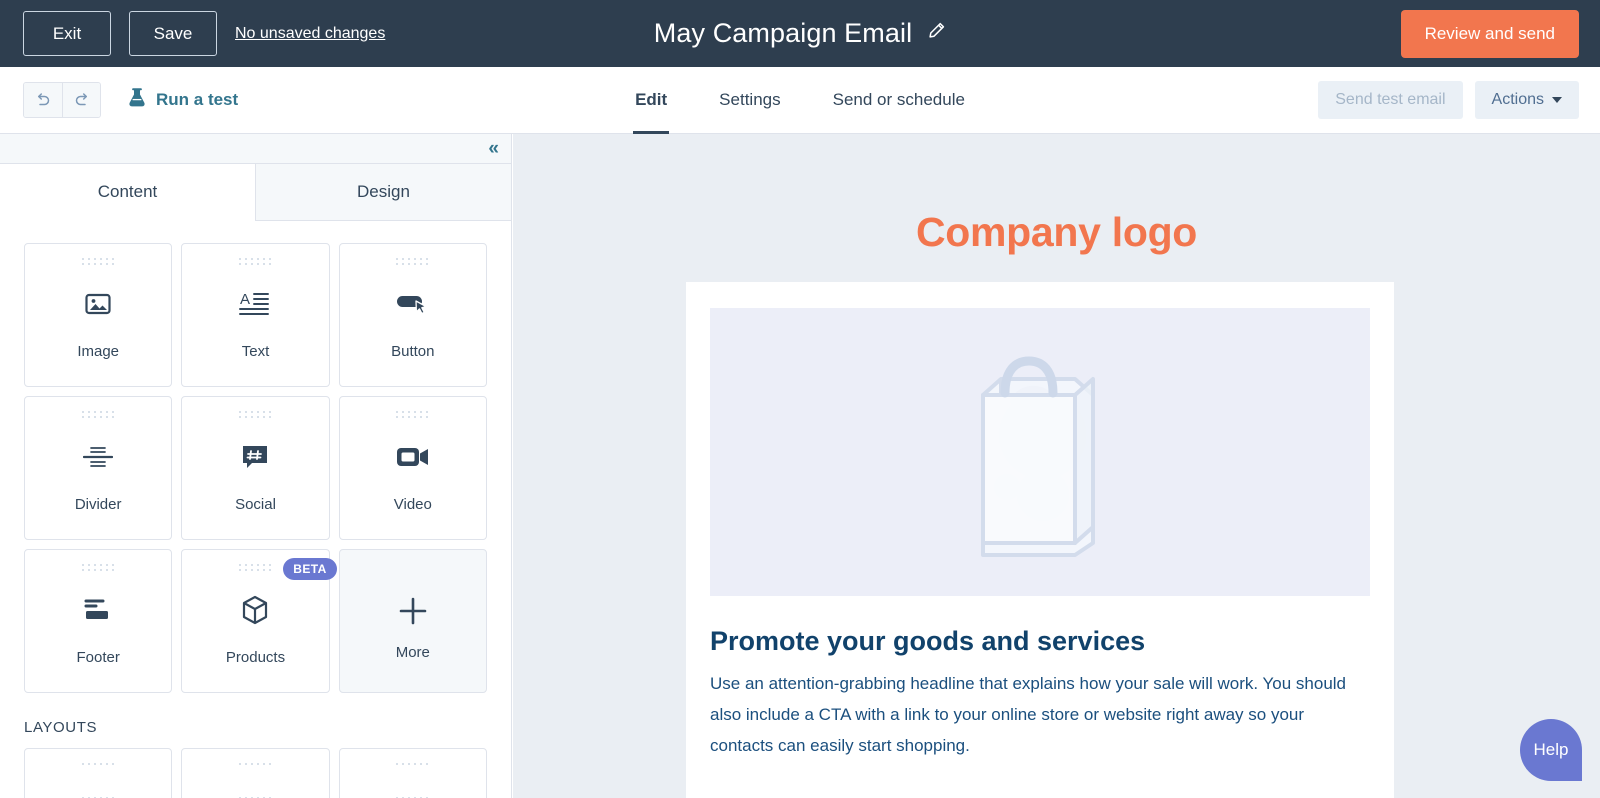  I want to click on module-card-video: Video, so click(412, 468).